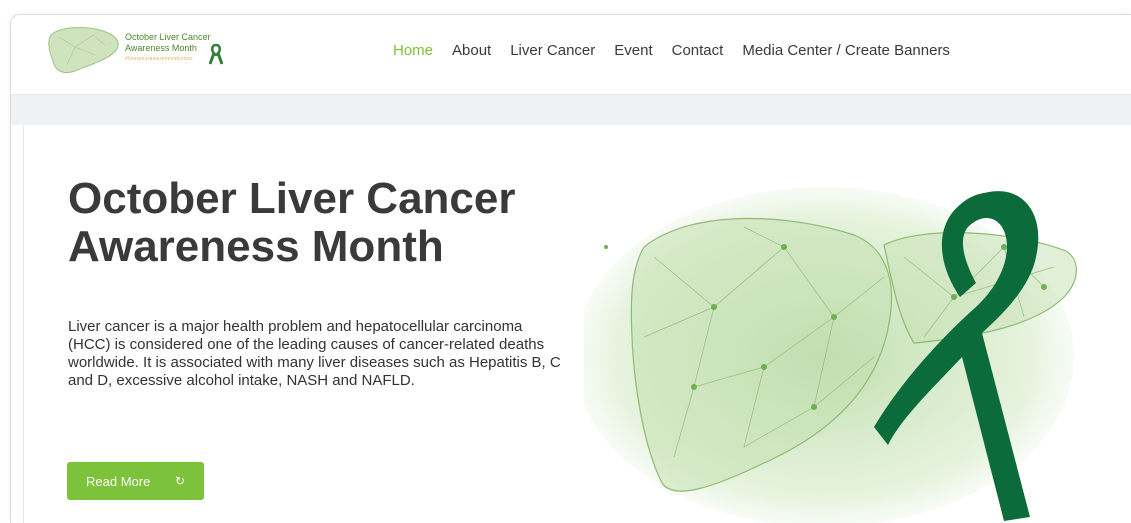 The image size is (1131, 523). I want to click on nav-item-media-center: Media Center / Create Banners, so click(846, 50).